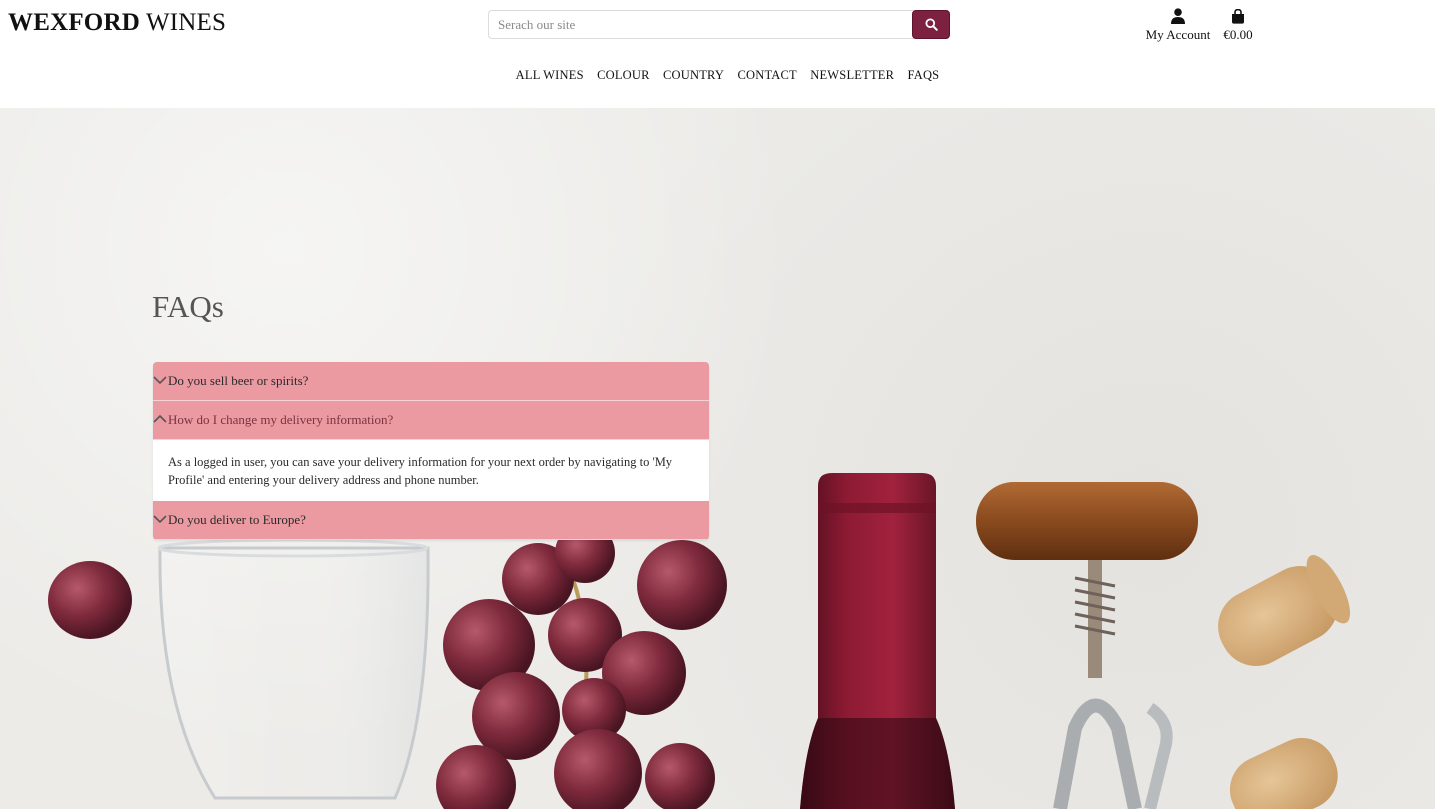  What do you see at coordinates (701, 24) in the screenshot?
I see `search-input` at bounding box center [701, 24].